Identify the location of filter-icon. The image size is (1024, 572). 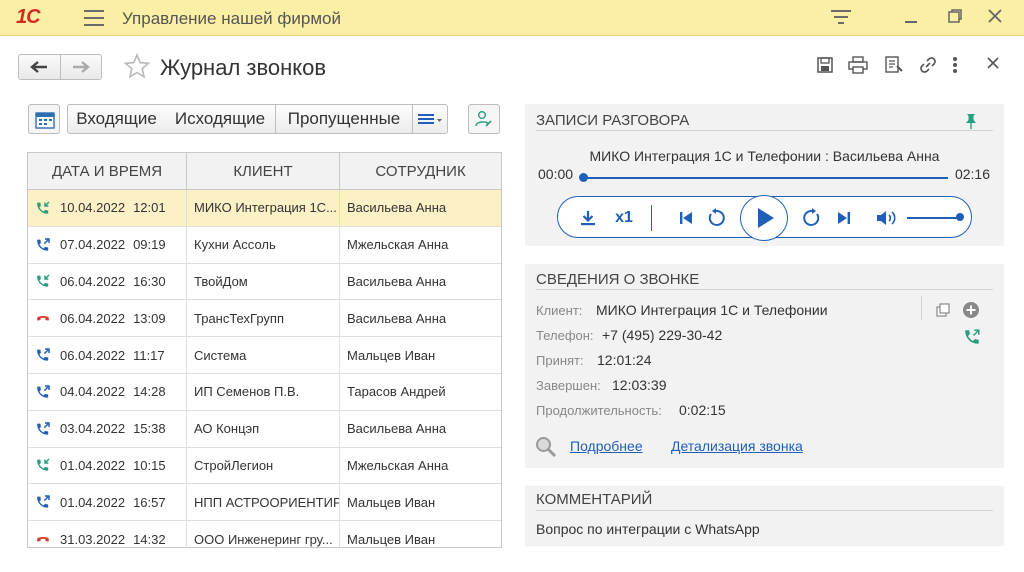
(841, 18).